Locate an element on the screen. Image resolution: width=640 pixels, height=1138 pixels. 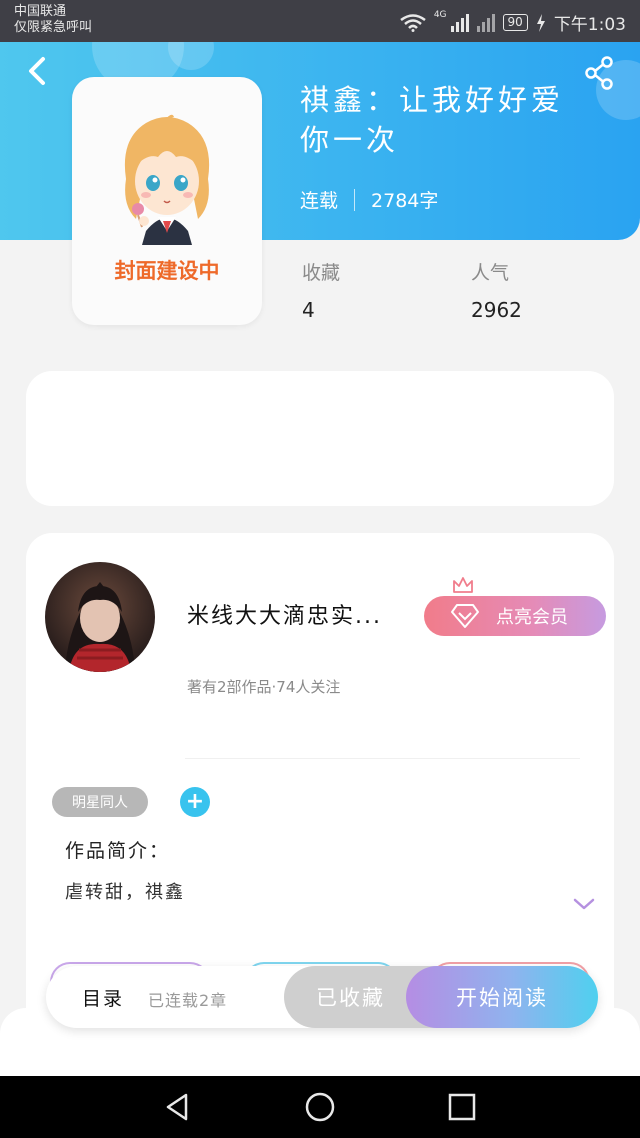
system-nav-bar is located at coordinates (320, 1107).